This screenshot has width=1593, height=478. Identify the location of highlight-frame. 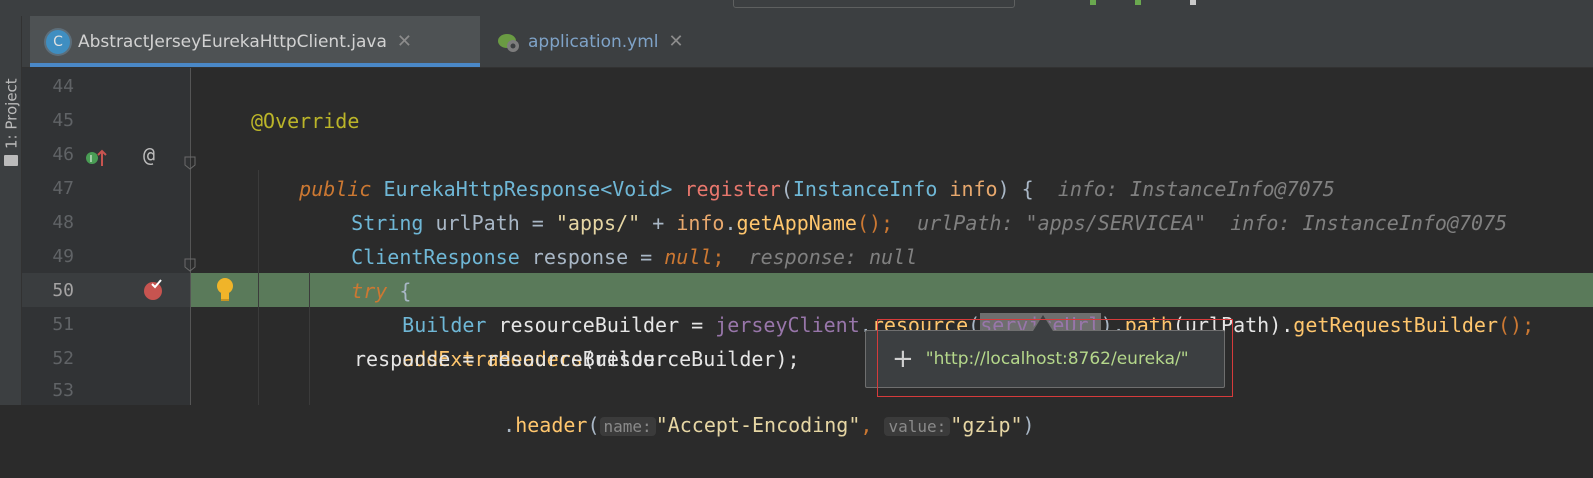
(1055, 358).